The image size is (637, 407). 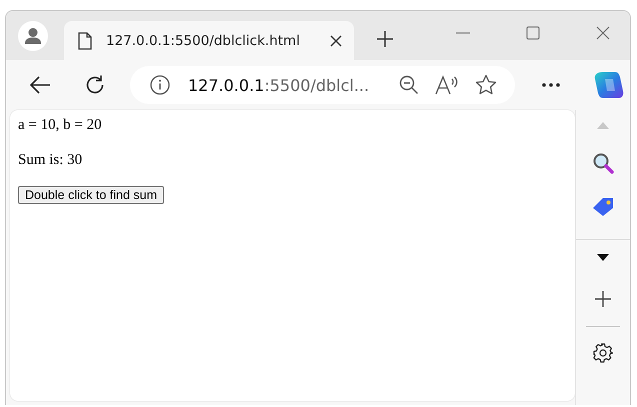 What do you see at coordinates (533, 33) in the screenshot?
I see `maximize-icon` at bounding box center [533, 33].